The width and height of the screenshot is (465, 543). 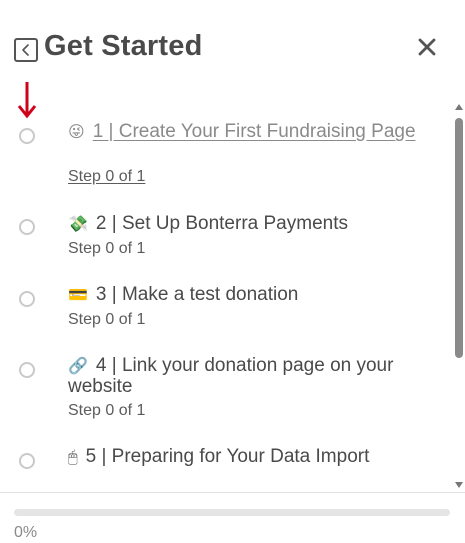 I want to click on emoji-icon: 💸, so click(x=78, y=224).